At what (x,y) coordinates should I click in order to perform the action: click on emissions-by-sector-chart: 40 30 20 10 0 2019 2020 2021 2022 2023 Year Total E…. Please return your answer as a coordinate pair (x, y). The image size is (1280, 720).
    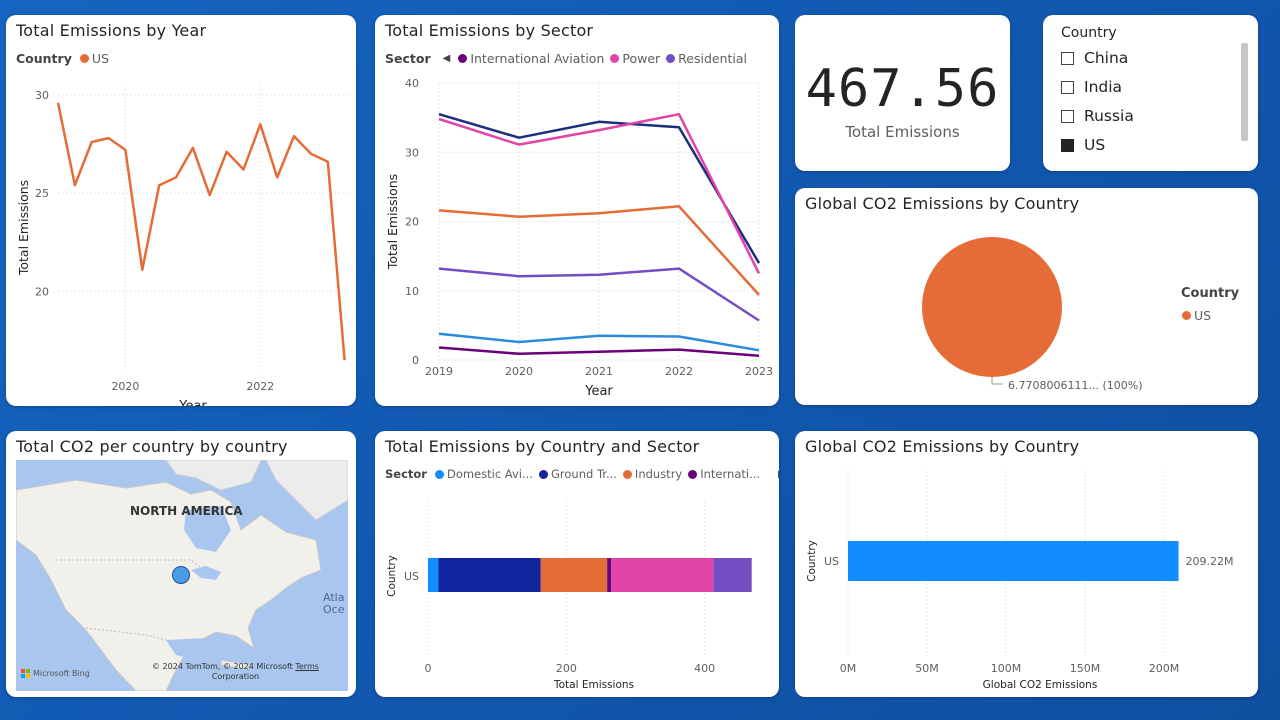
    Looking at the image, I should click on (579, 238).